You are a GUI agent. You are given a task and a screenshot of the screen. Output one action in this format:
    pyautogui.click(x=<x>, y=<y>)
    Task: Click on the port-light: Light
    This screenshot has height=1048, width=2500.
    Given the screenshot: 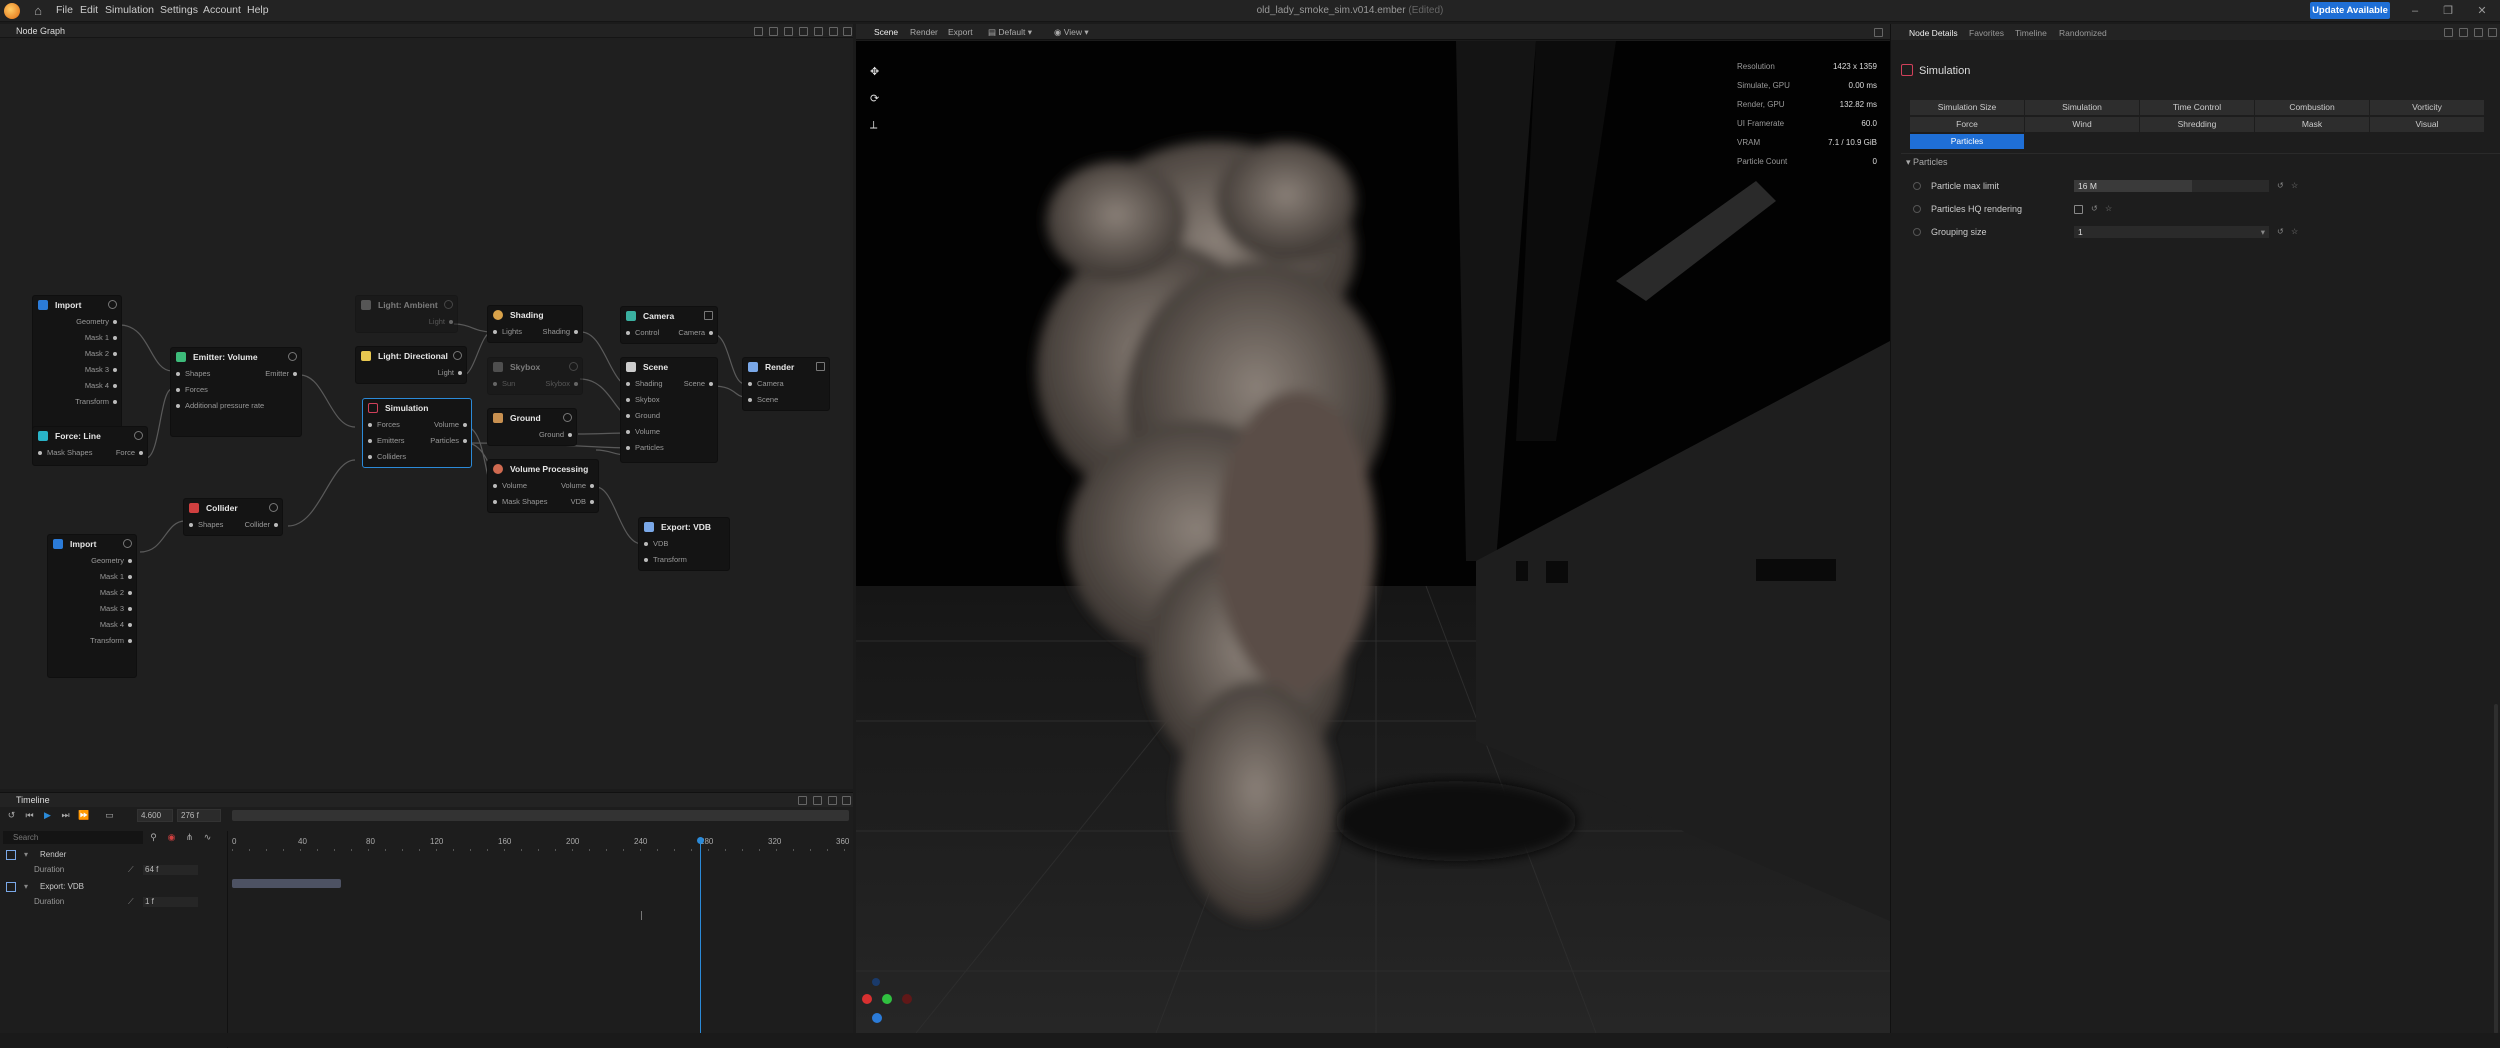 What is the action you would take?
    pyautogui.click(x=406, y=322)
    